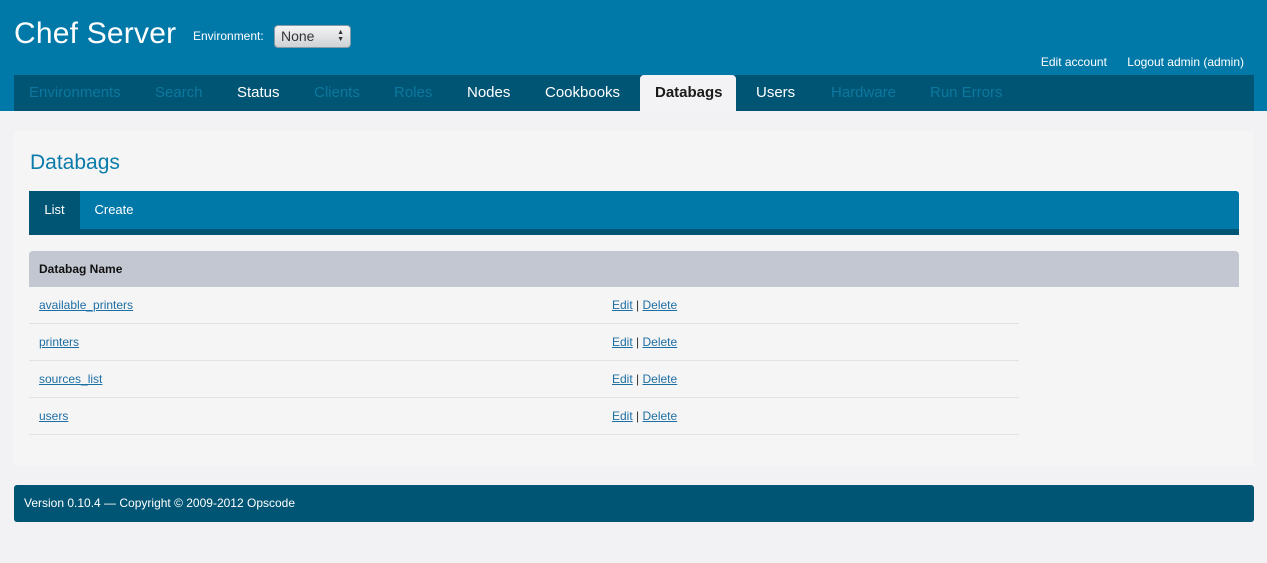 The width and height of the screenshot is (1267, 563). What do you see at coordinates (775, 93) in the screenshot?
I see `nav-users: Users` at bounding box center [775, 93].